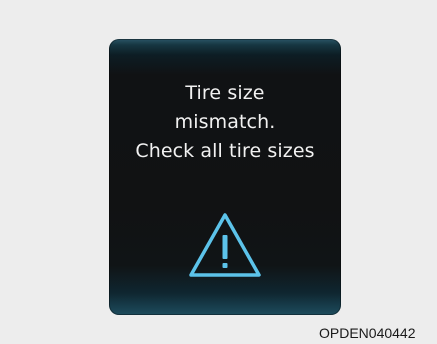 The width and height of the screenshot is (437, 344). Describe the element at coordinates (367, 333) in the screenshot. I see `figure-code: OPDEN040442` at that location.